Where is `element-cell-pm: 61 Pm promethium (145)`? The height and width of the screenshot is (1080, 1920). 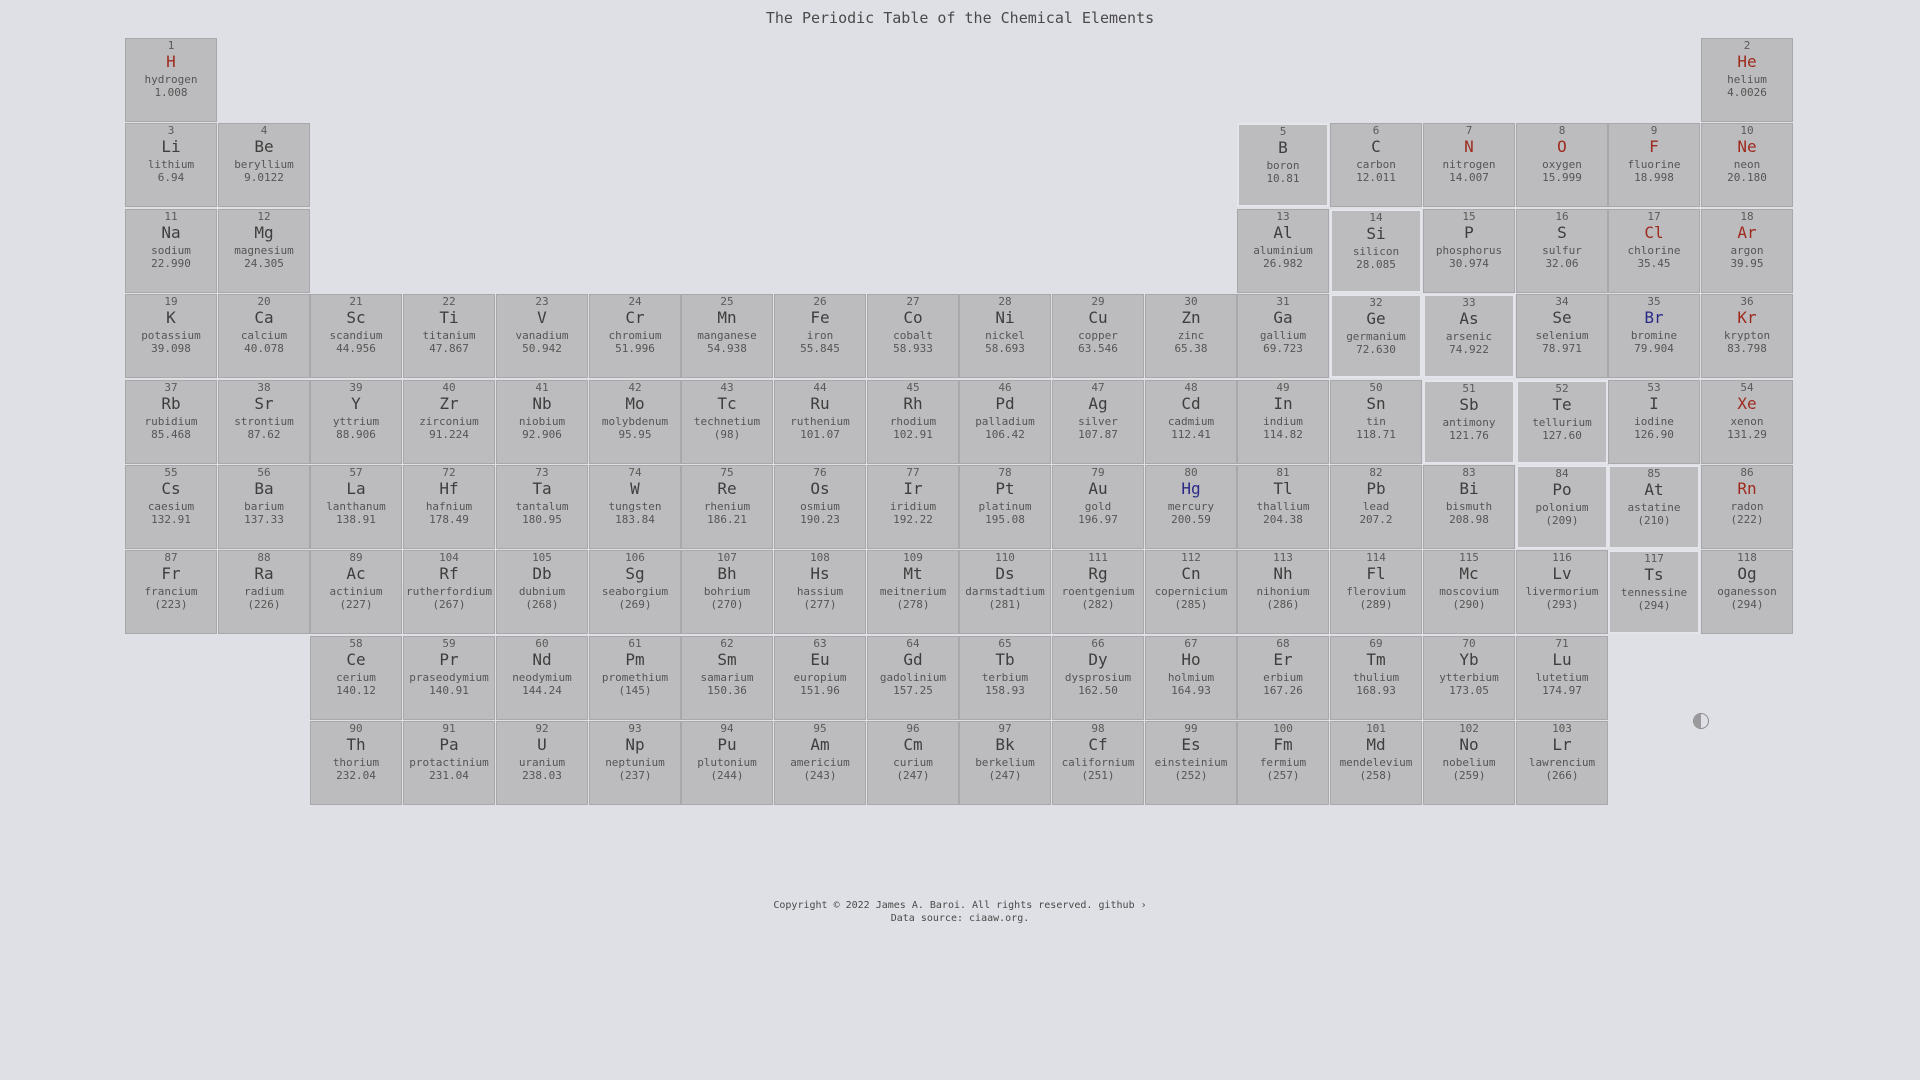
element-cell-pm: 61 Pm promethium (145) is located at coordinates (635, 678).